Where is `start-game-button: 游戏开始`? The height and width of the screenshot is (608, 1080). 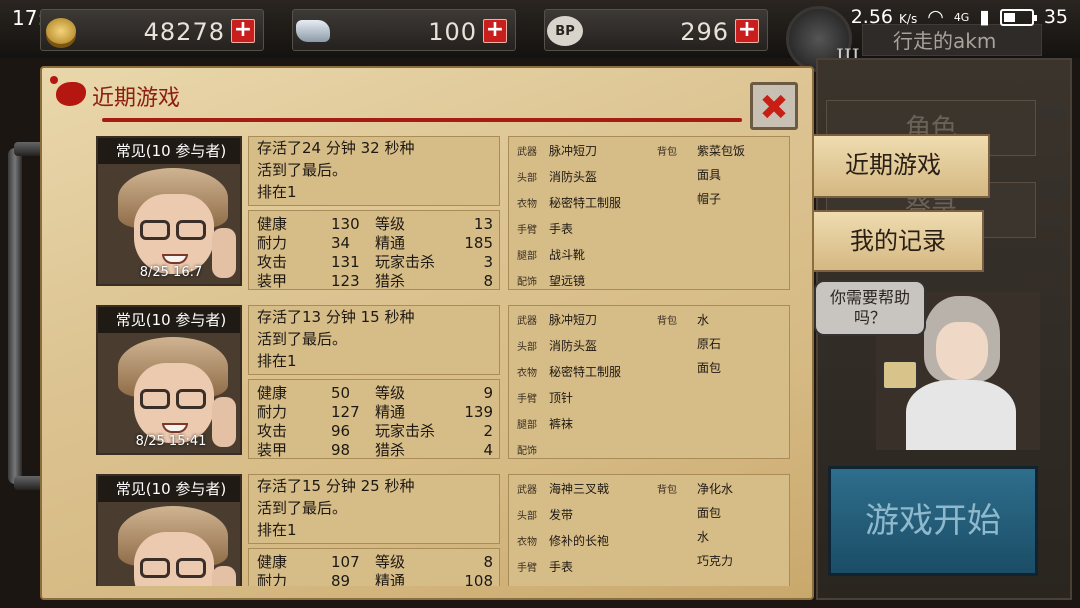 start-game-button: 游戏开始 is located at coordinates (933, 521).